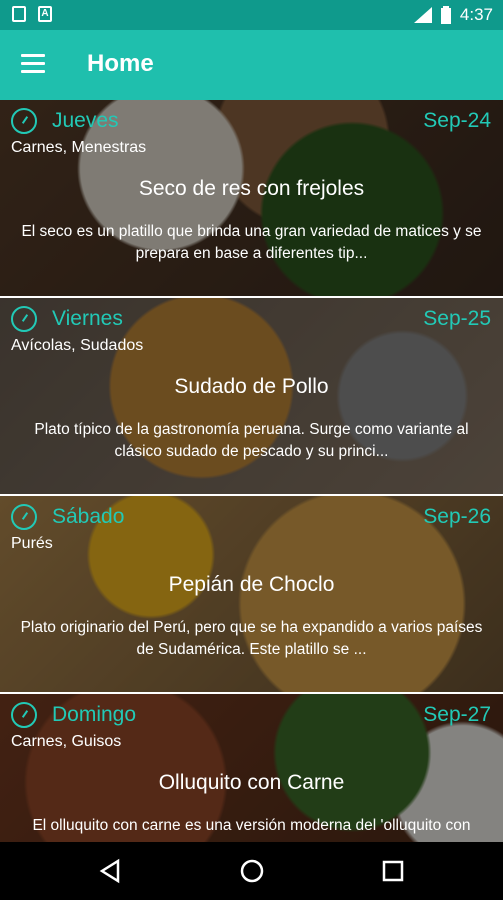 The image size is (503, 900). What do you see at coordinates (19, 14) in the screenshot?
I see `sd-card-icon` at bounding box center [19, 14].